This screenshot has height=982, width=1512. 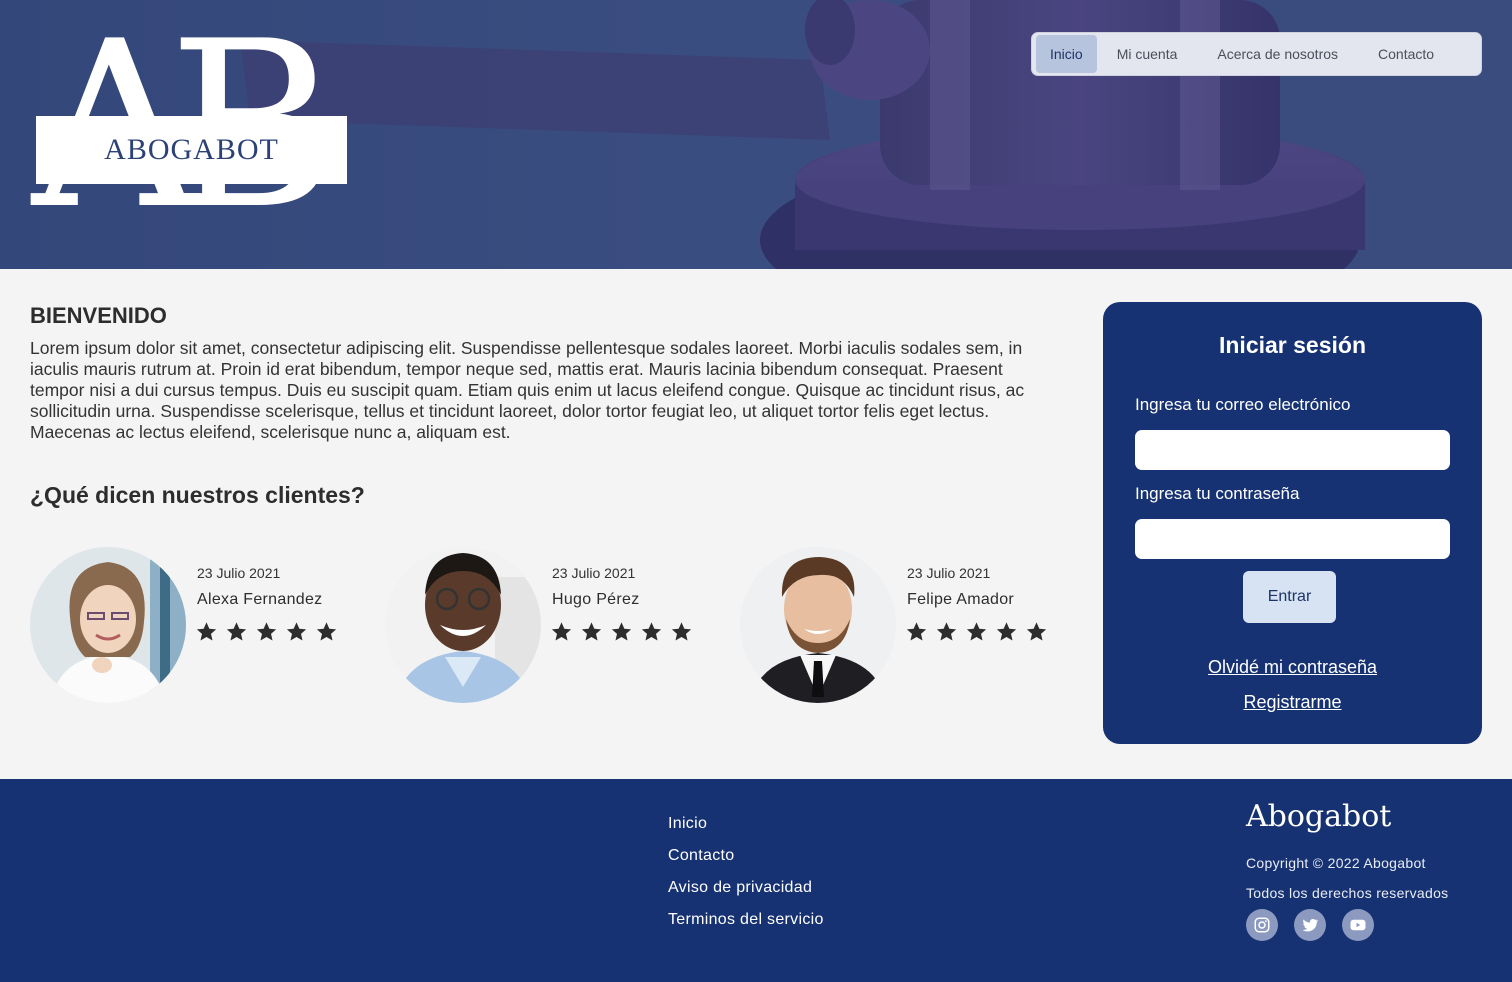 I want to click on abogabot-logo: AB ABOGABOT, so click(x=190, y=127).